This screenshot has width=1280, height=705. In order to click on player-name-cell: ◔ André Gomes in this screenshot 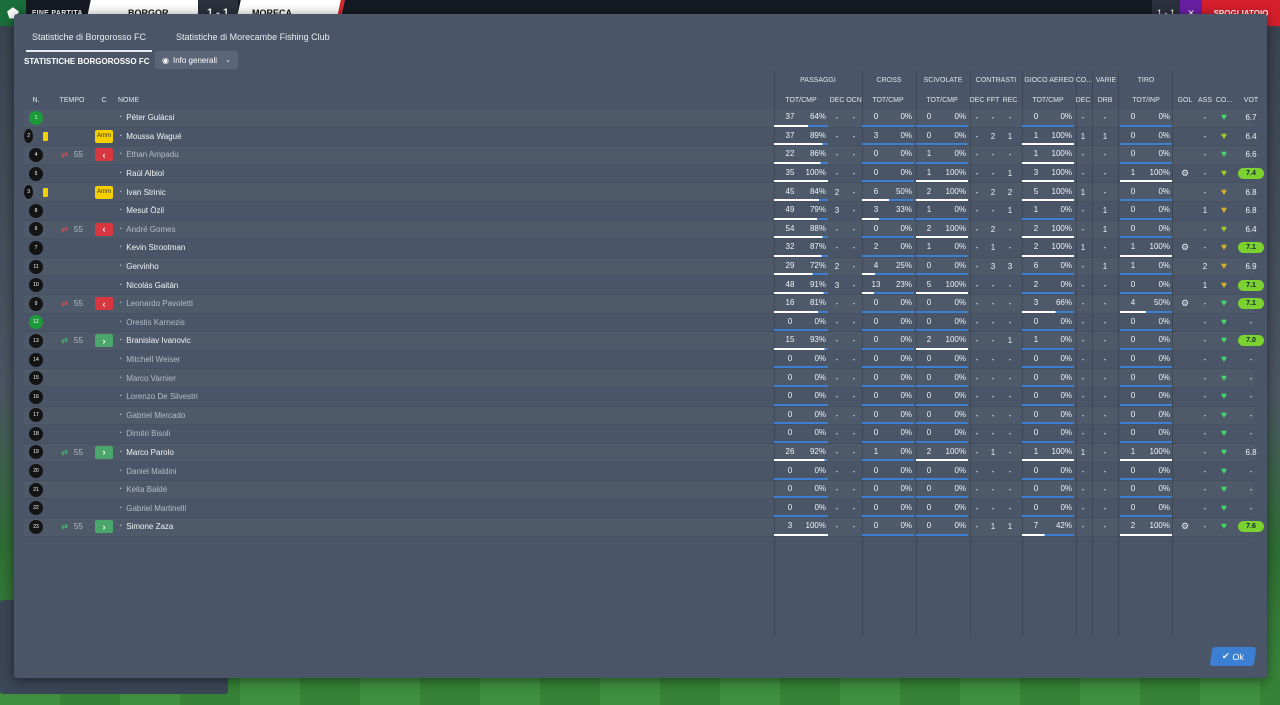, I will do `click(218, 230)`.